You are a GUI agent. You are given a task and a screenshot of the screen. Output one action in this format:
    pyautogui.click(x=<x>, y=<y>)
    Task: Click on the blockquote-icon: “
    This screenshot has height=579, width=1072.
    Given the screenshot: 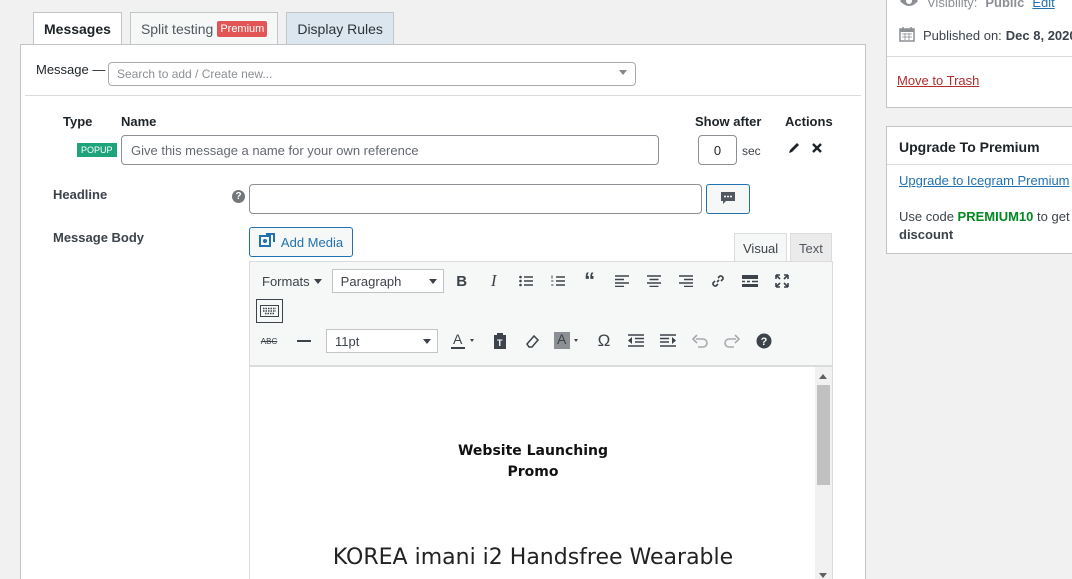 What is the action you would take?
    pyautogui.click(x=590, y=281)
    